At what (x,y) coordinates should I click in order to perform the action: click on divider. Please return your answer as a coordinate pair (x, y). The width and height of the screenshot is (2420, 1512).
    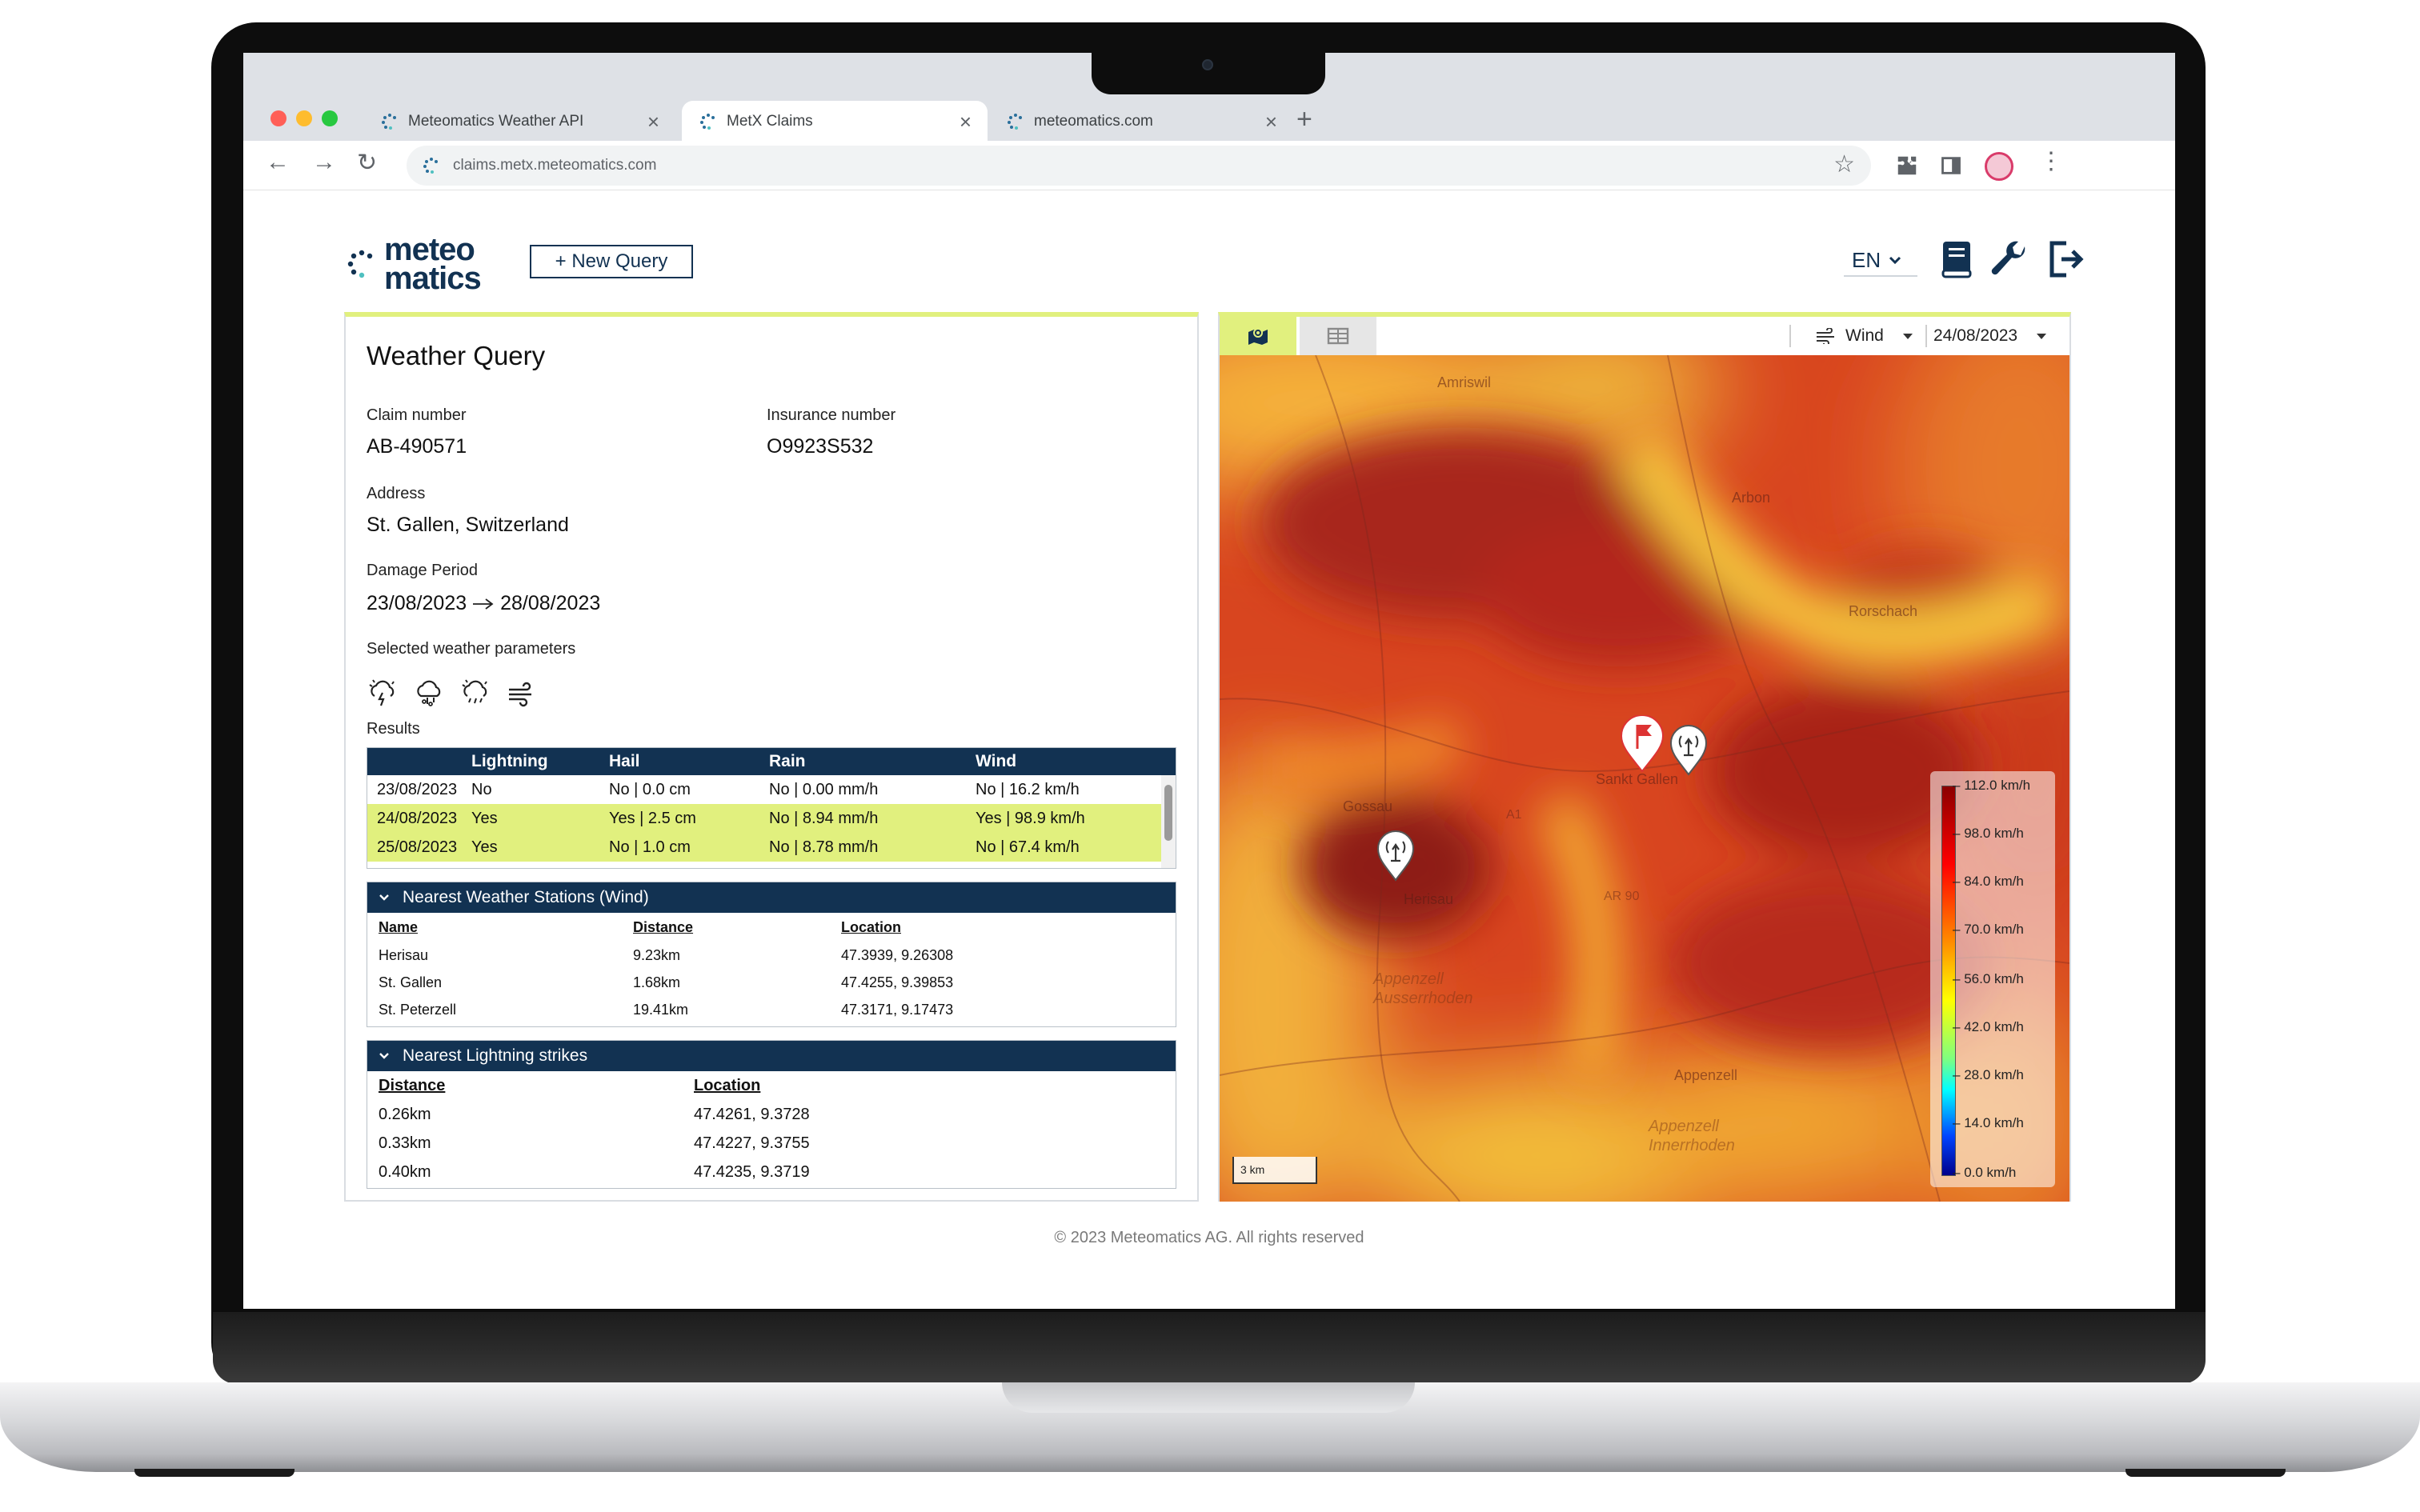
    Looking at the image, I should click on (1926, 336).